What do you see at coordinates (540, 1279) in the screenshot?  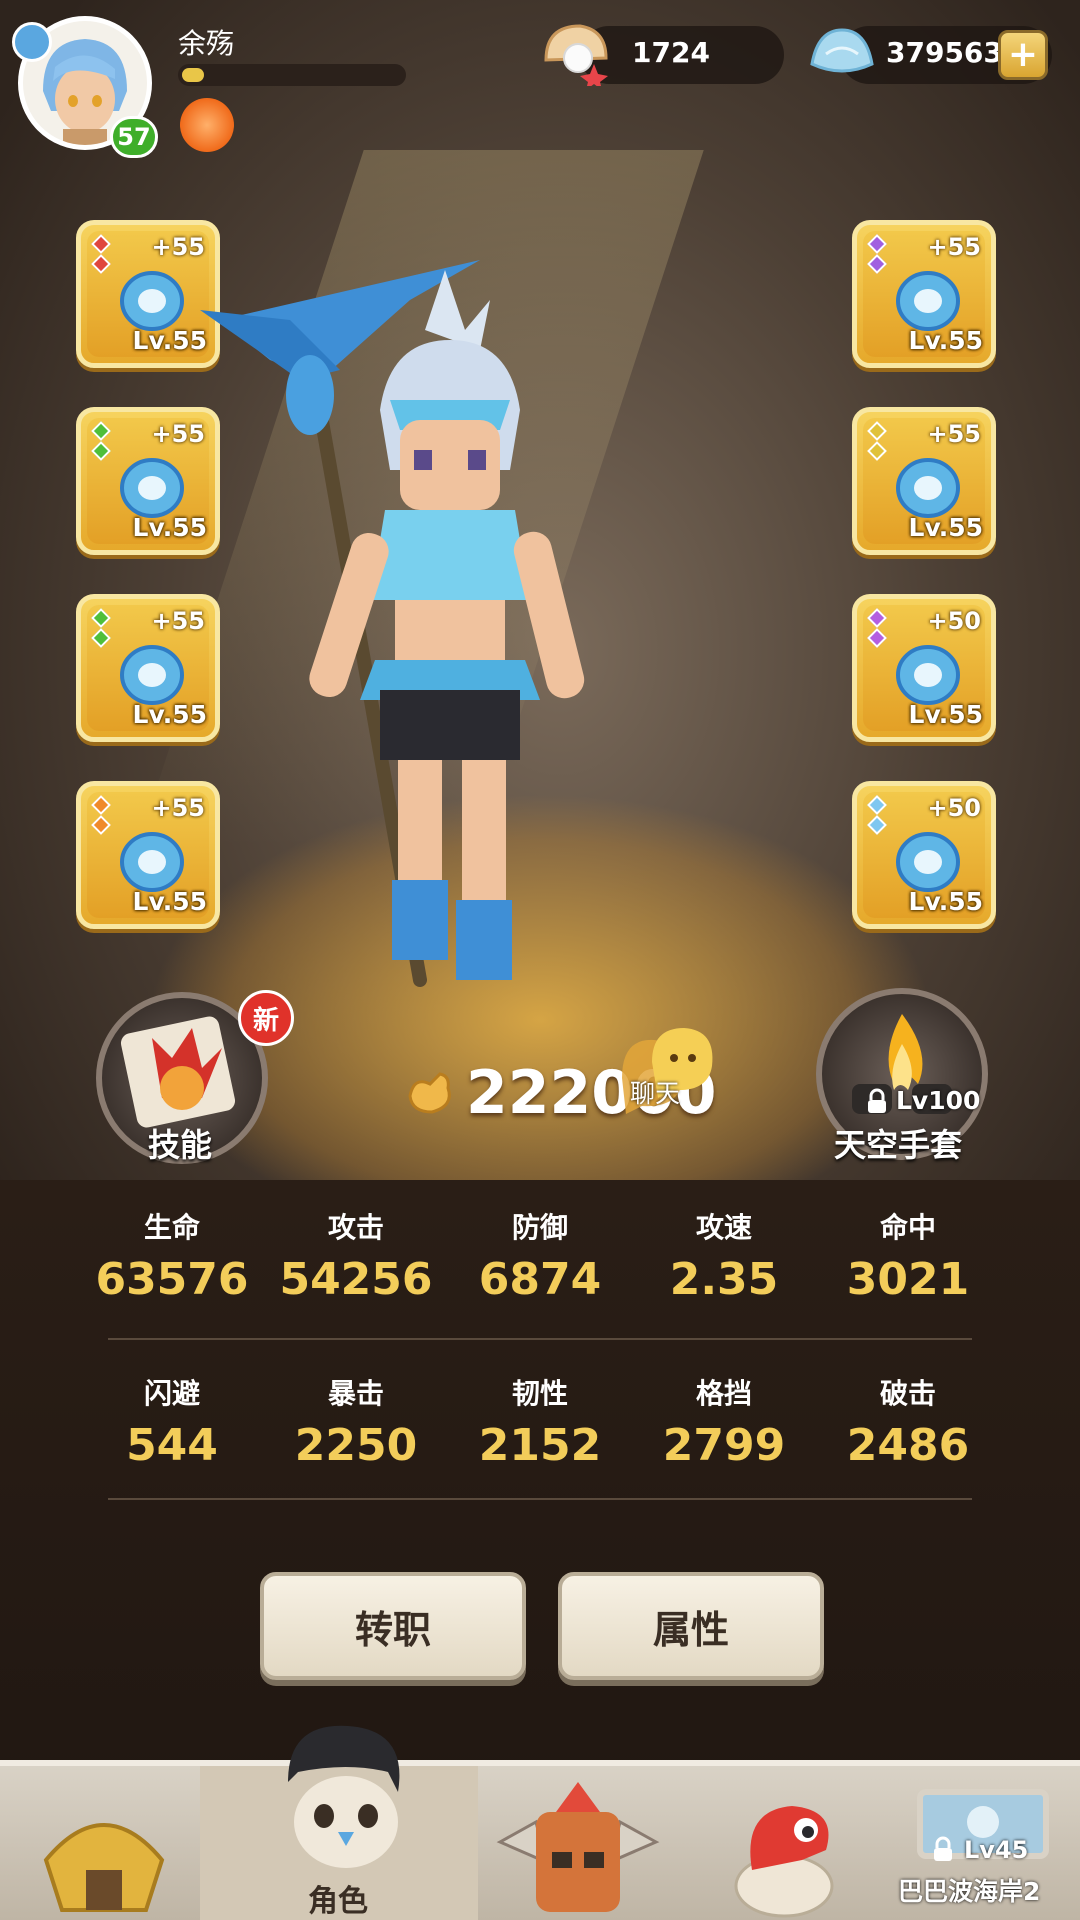 I see `stat-value: 6874` at bounding box center [540, 1279].